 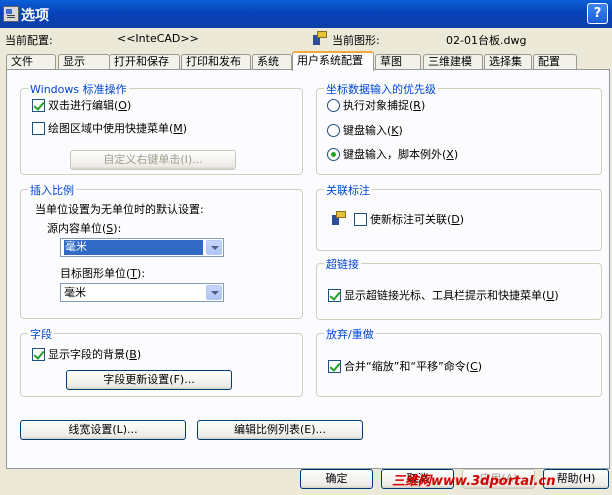 I want to click on current-profile-value: <<InteCAD>>, so click(x=158, y=38).